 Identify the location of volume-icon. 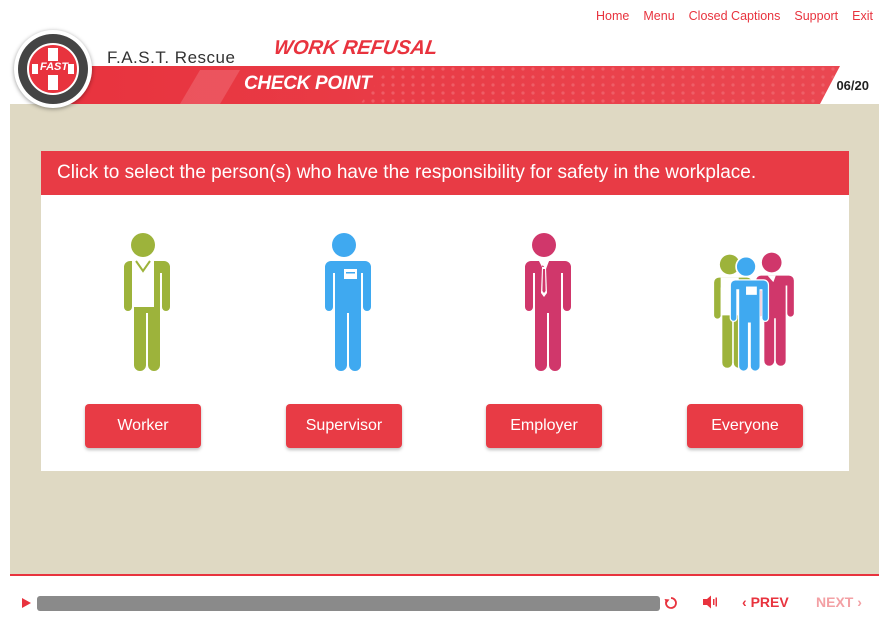
(710, 602).